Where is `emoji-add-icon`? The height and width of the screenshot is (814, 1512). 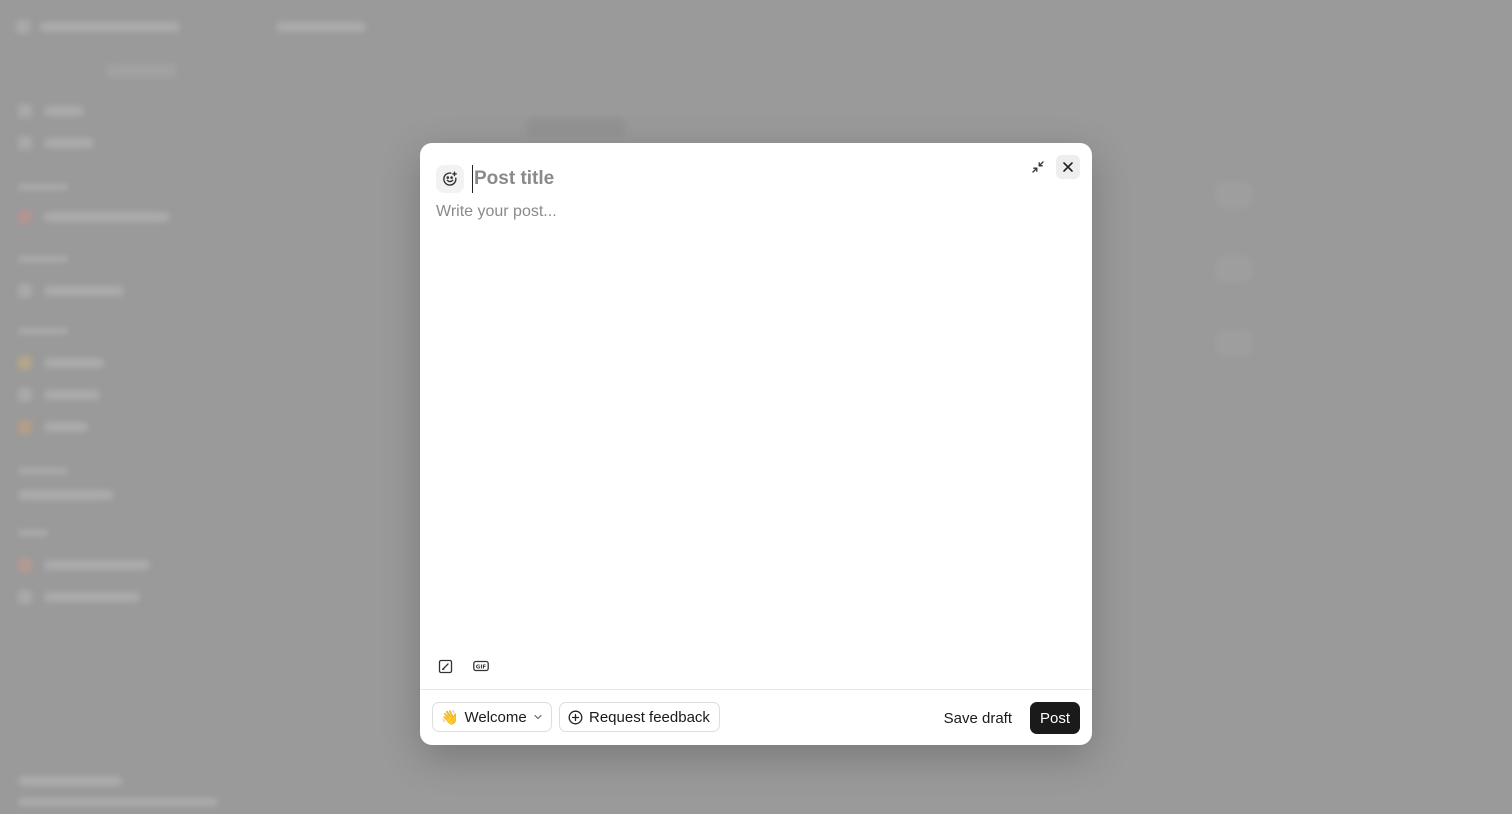
emoji-add-icon is located at coordinates (450, 178).